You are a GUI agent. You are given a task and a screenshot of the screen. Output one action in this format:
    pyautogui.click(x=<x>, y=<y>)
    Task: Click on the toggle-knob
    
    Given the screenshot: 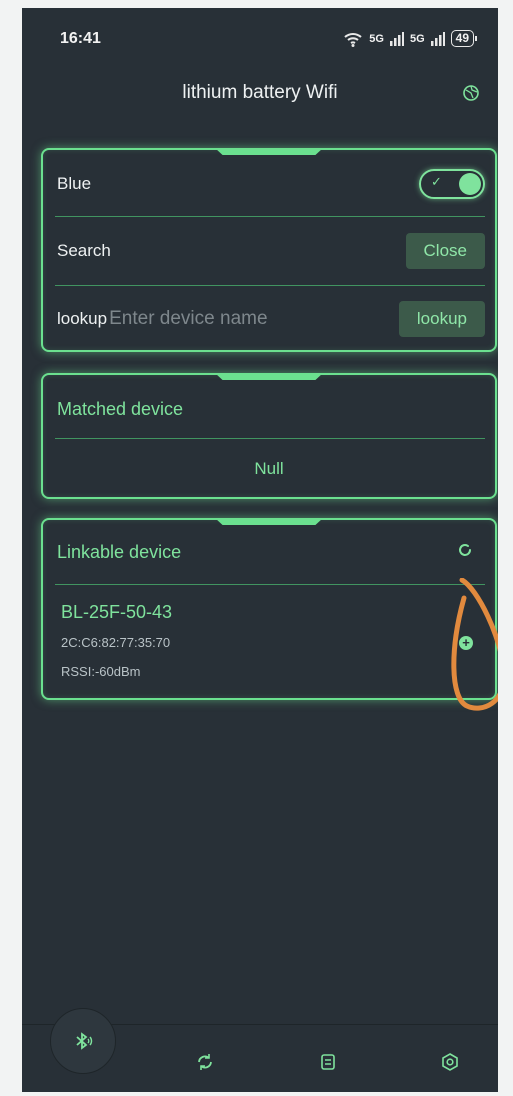 What is the action you would take?
    pyautogui.click(x=470, y=184)
    